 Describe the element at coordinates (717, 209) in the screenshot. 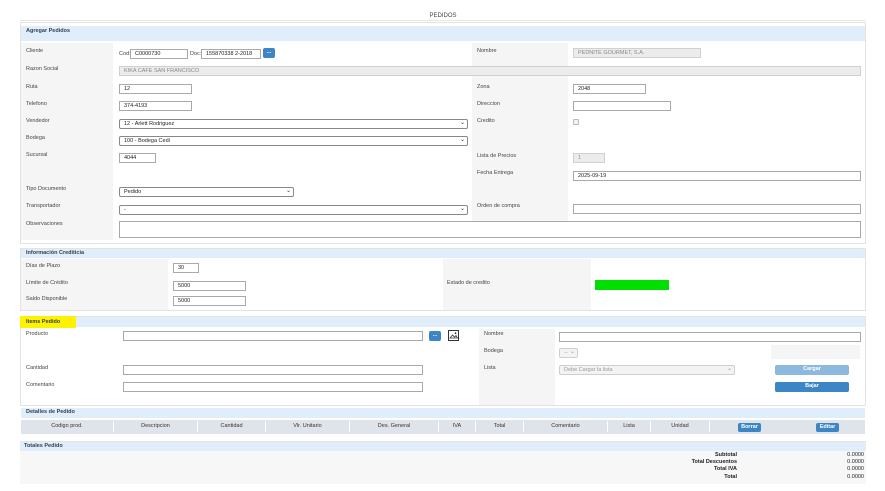

I see `orden-compra-input` at that location.